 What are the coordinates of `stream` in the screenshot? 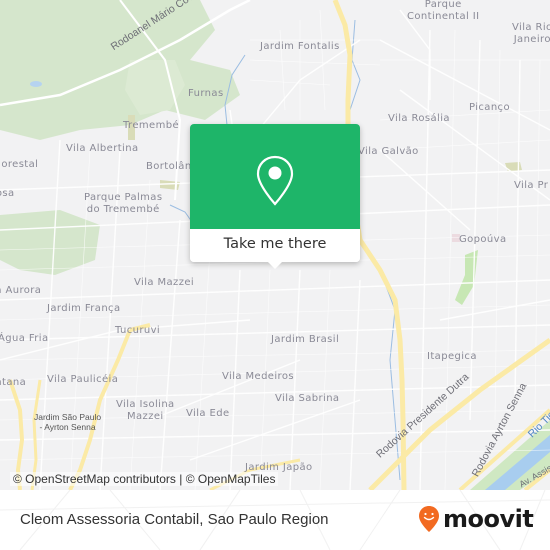 It's located at (181, 213).